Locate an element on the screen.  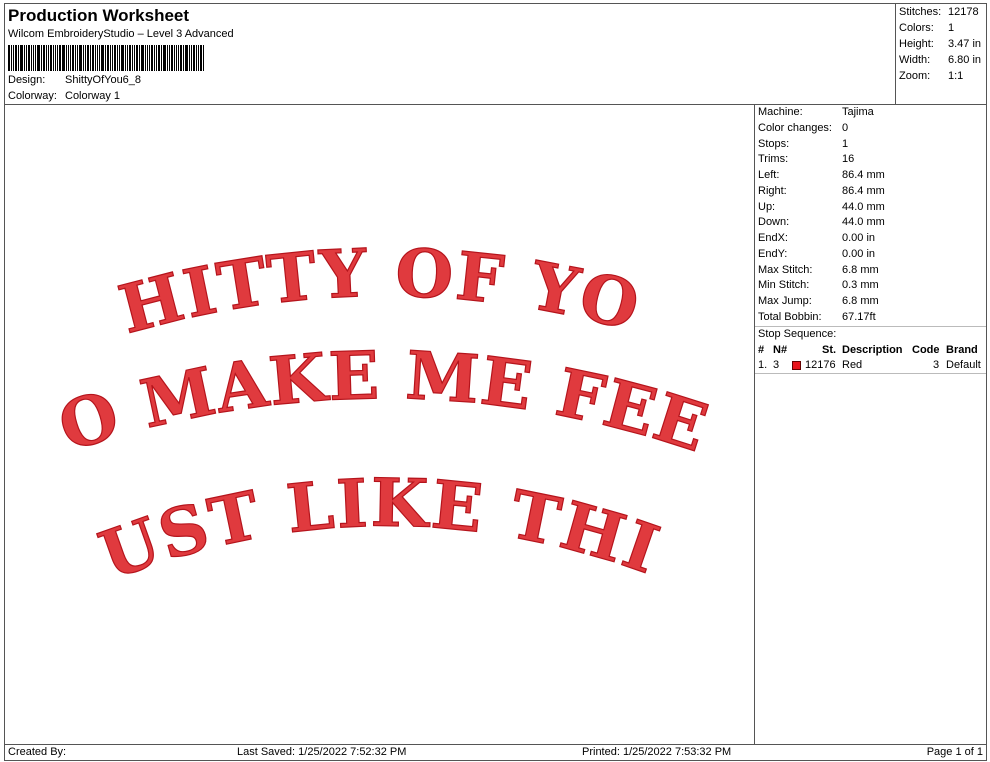
detail-row: EndY: 0.00 in is located at coordinates (816, 254).